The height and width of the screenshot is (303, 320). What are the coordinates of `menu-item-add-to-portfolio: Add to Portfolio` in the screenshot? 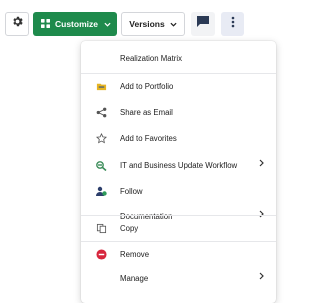 It's located at (178, 86).